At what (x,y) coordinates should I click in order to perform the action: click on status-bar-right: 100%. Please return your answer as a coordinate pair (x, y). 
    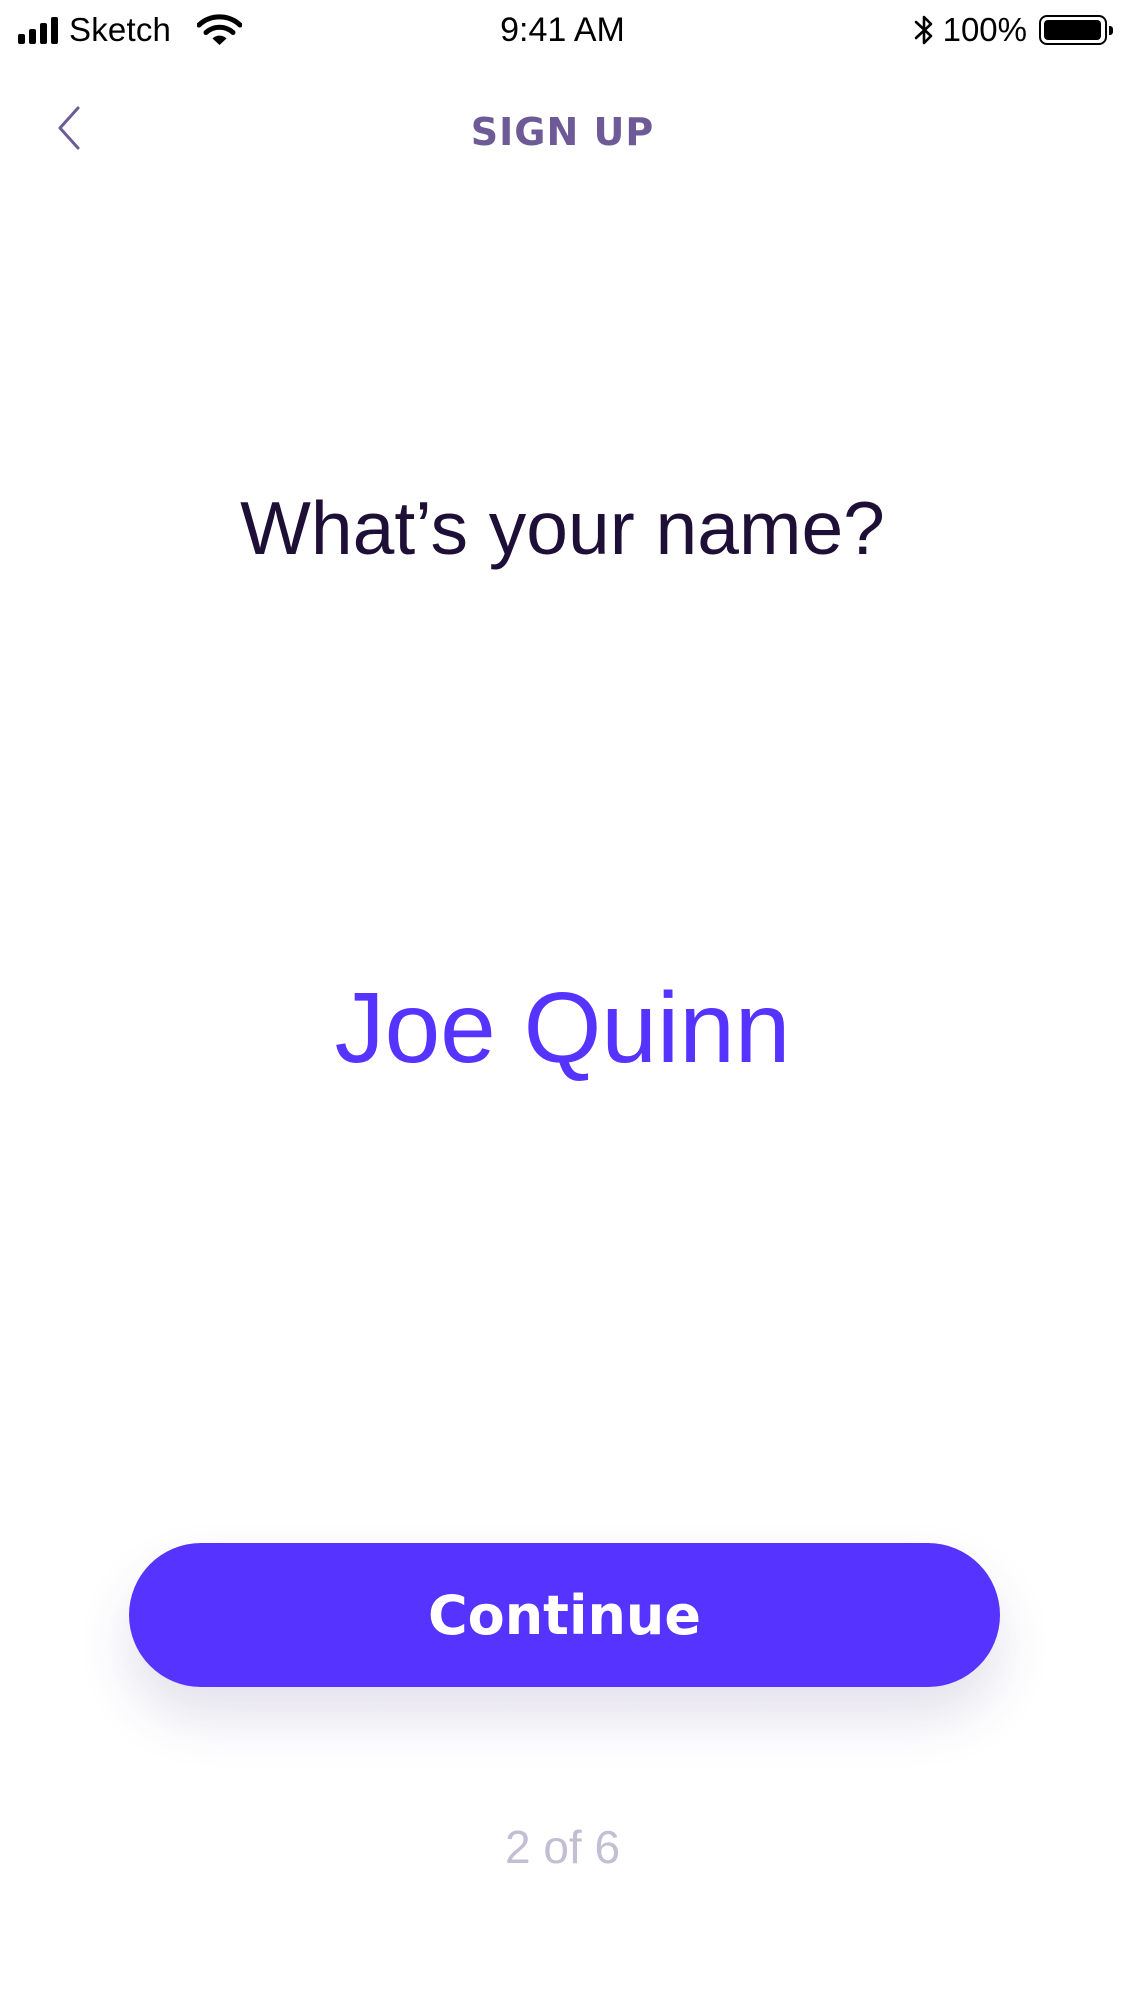
    Looking at the image, I should click on (1013, 30).